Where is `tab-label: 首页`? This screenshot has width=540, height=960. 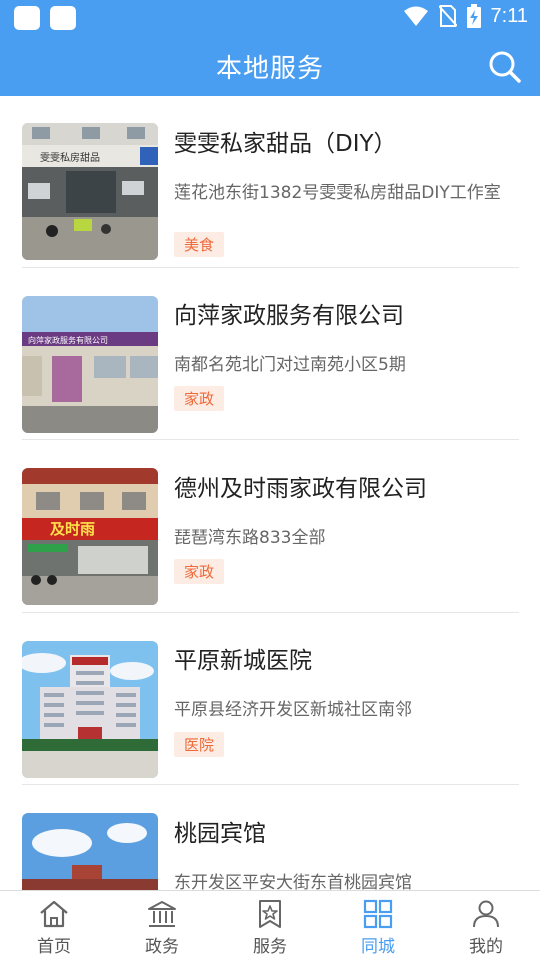
tab-label: 首页 is located at coordinates (54, 947).